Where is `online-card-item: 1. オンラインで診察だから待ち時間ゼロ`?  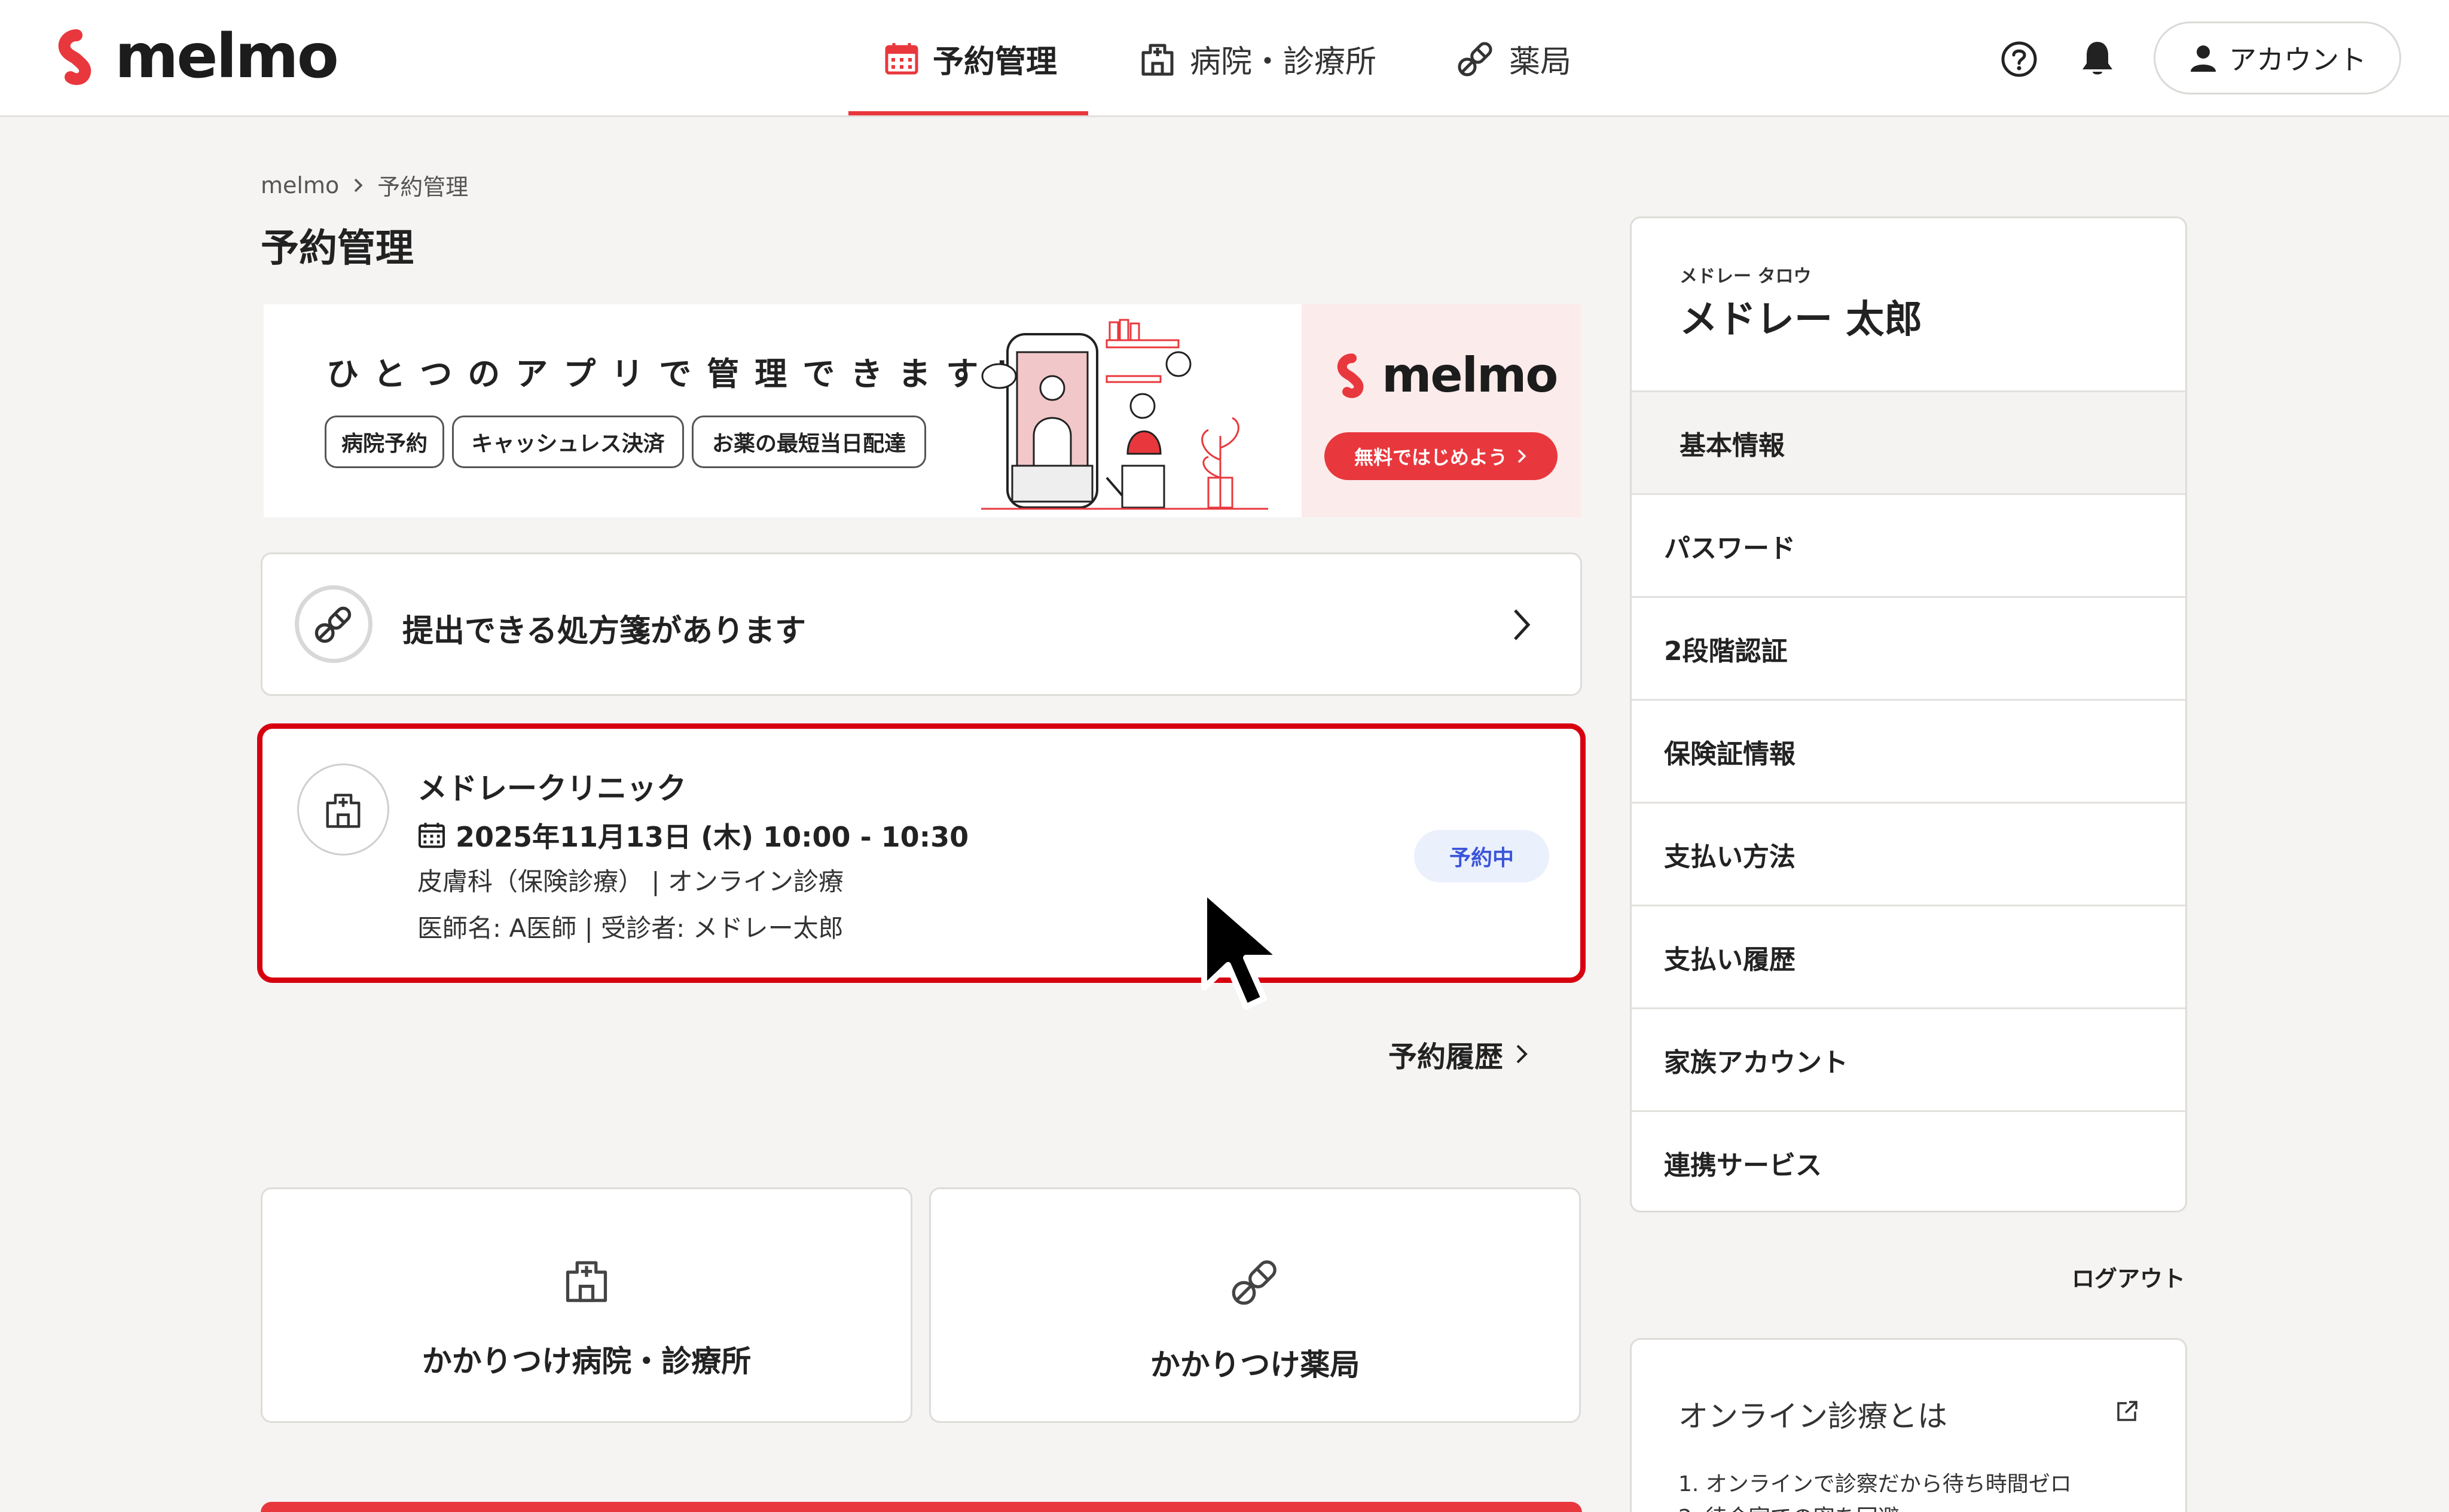
online-card-item: 1. オンラインで診察だから待ち時間ゼロ is located at coordinates (1875, 1484).